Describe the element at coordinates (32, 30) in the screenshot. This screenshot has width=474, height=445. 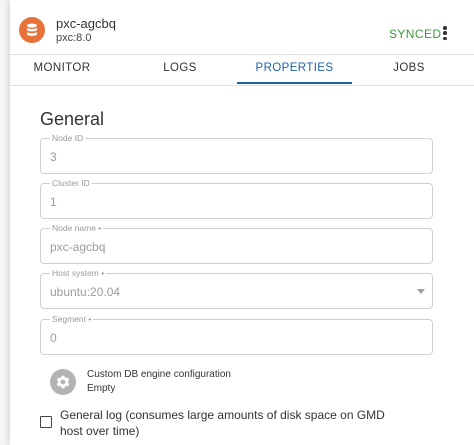
I see `database-icon` at that location.